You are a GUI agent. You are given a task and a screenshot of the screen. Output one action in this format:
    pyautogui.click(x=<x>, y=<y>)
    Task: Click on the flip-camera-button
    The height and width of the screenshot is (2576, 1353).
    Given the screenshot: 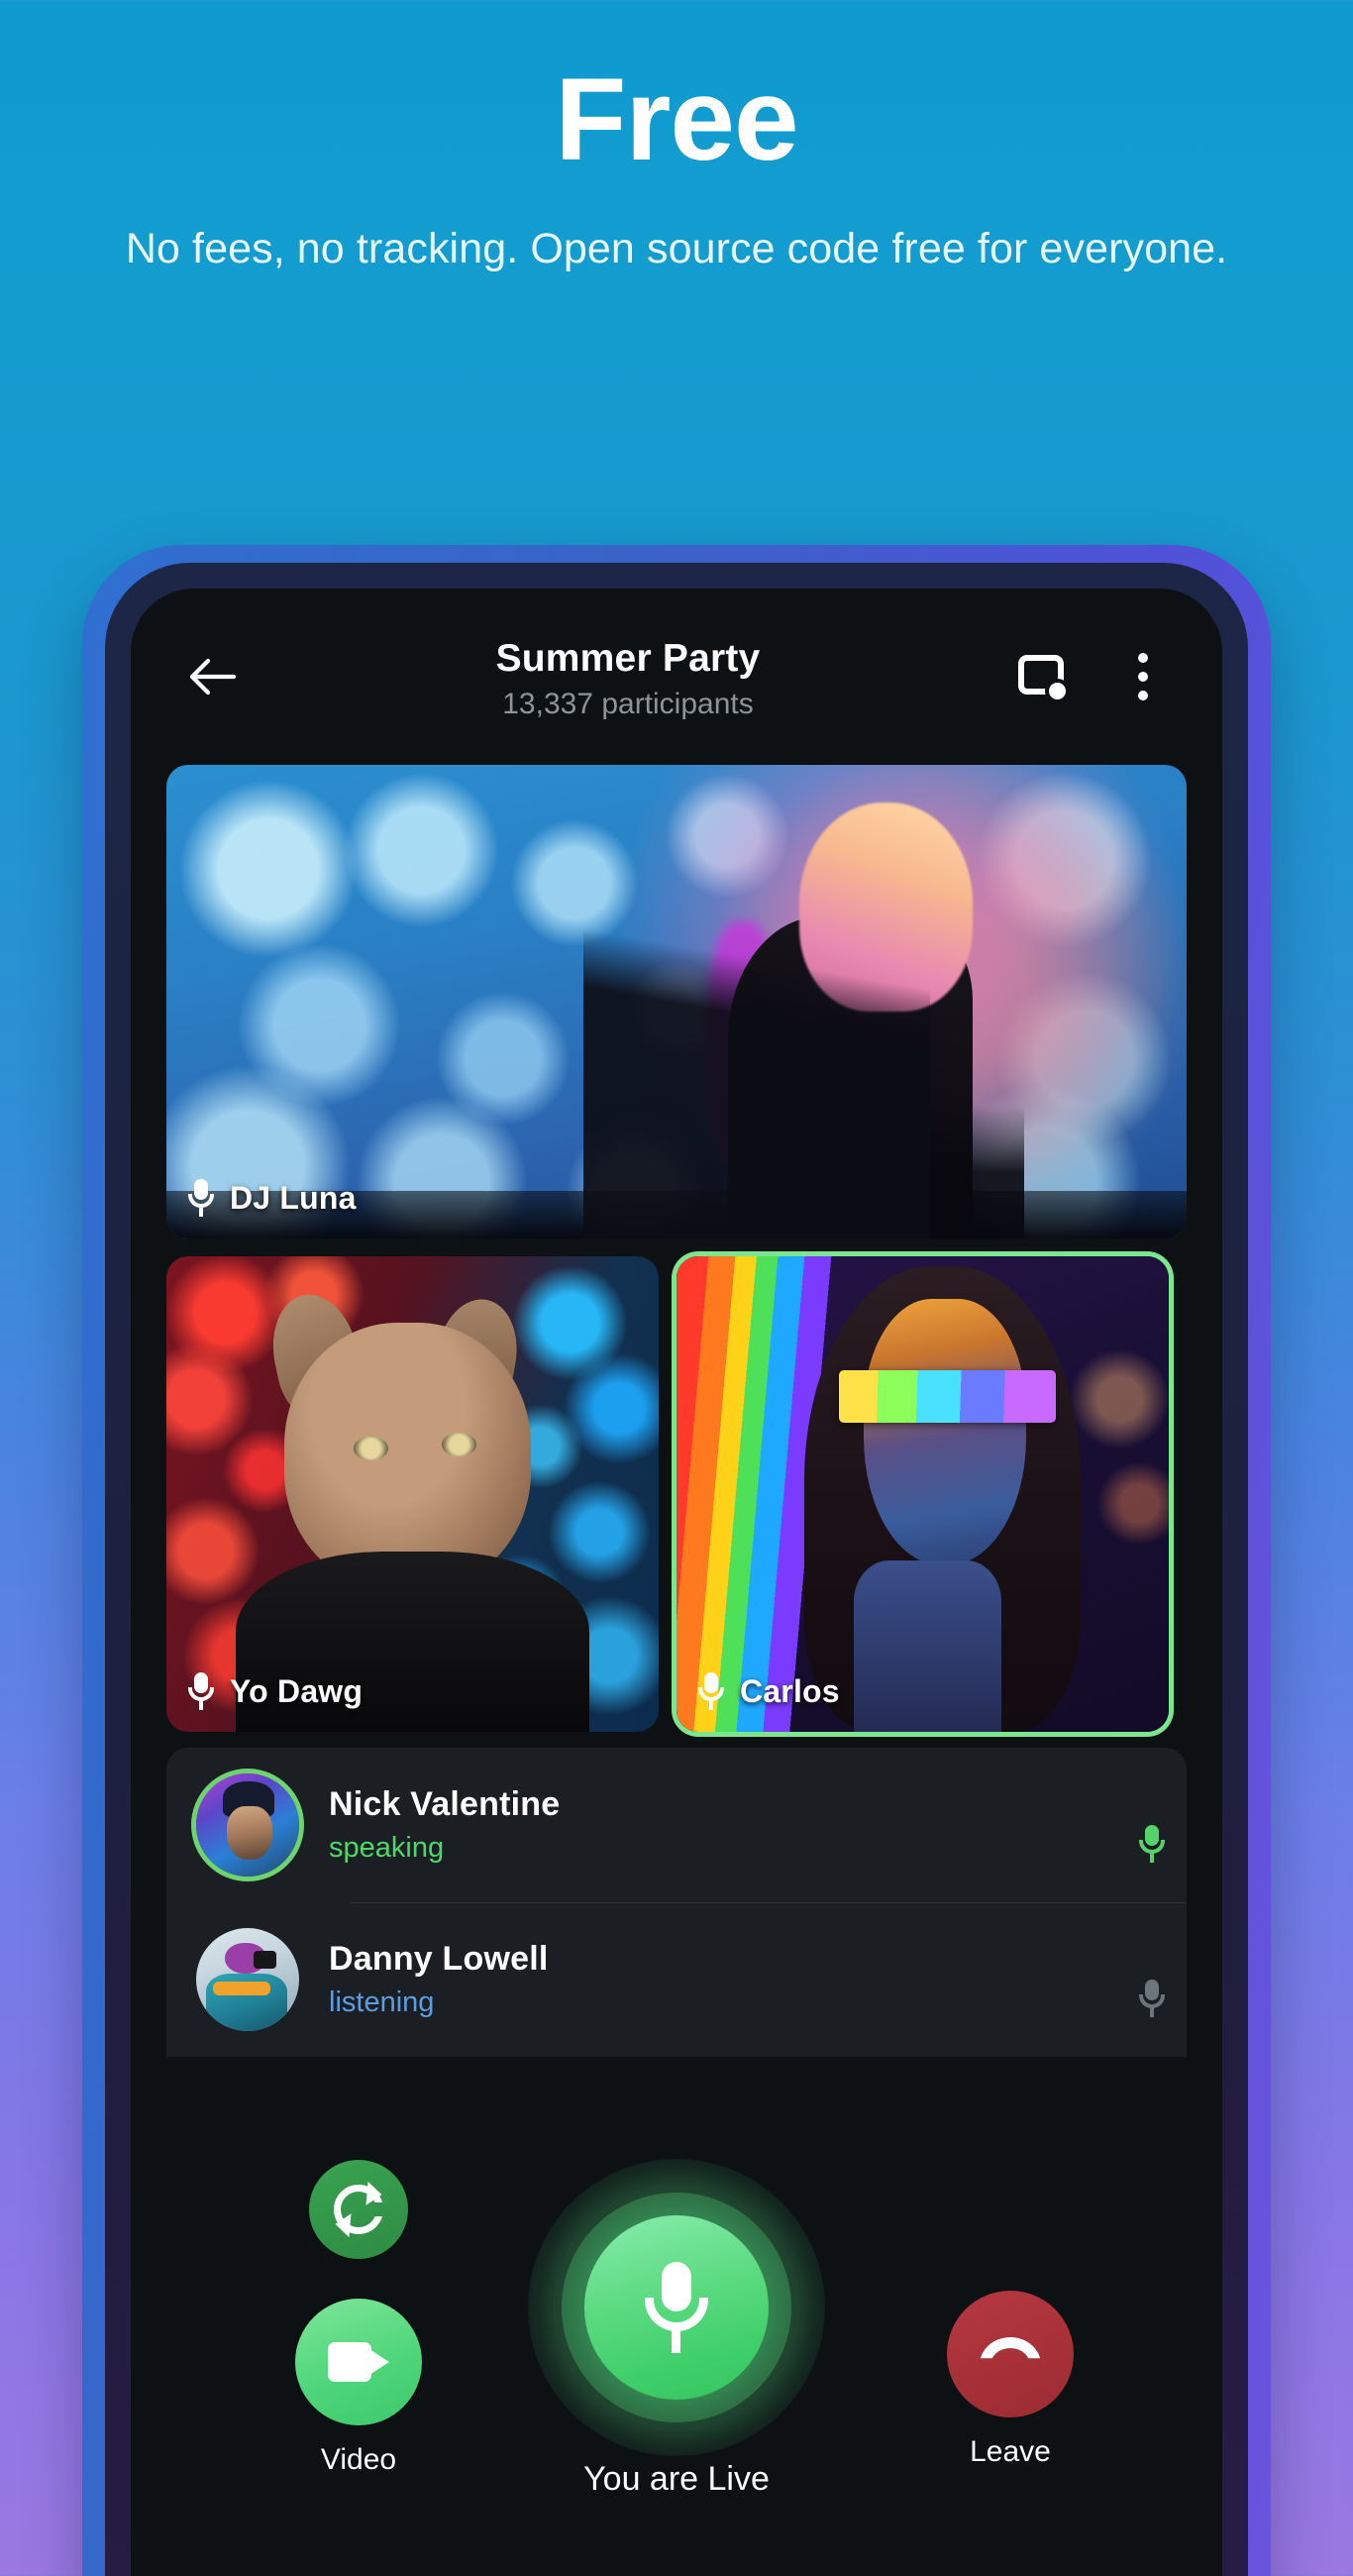 What is the action you would take?
    pyautogui.click(x=358, y=2209)
    